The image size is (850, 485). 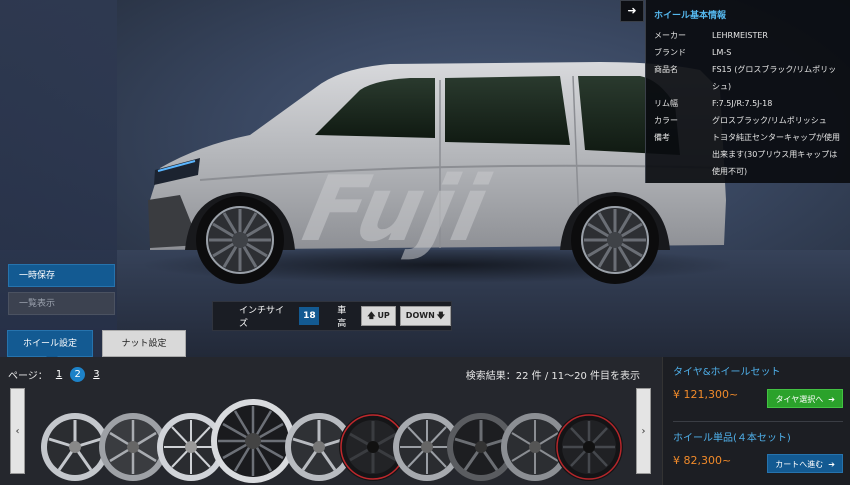 What do you see at coordinates (706, 394) in the screenshot?
I see `tire-wheel-set-price: ¥ 121,300~` at bounding box center [706, 394].